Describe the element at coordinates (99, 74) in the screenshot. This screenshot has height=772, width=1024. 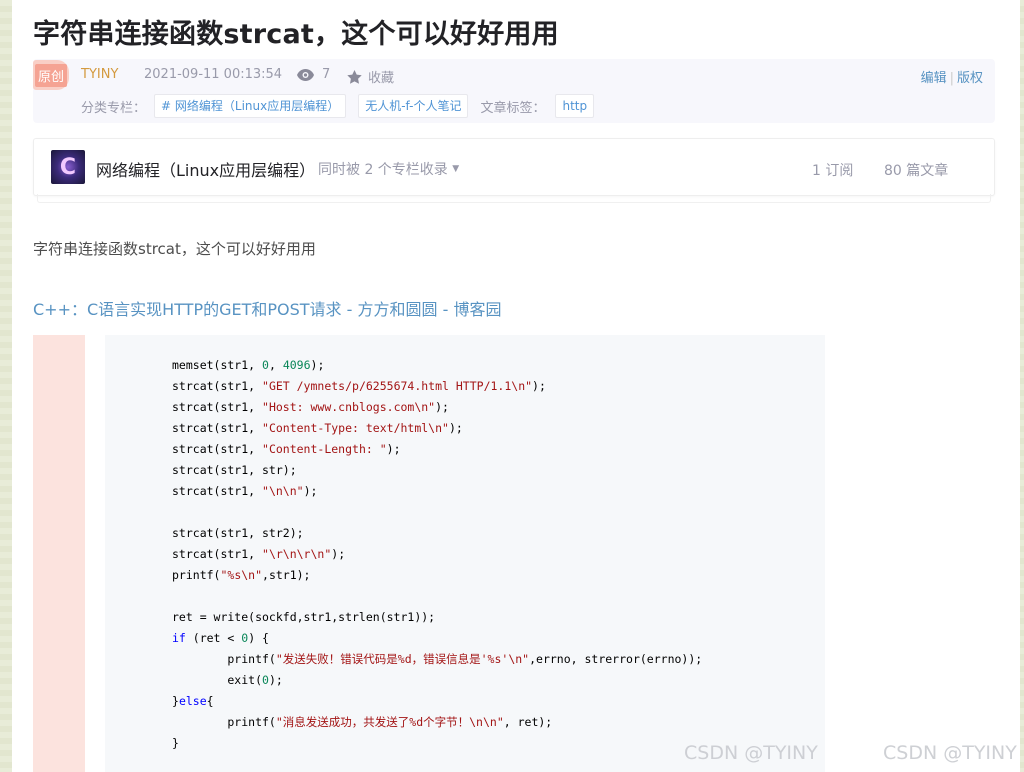
I see `author-link: TYINY` at that location.